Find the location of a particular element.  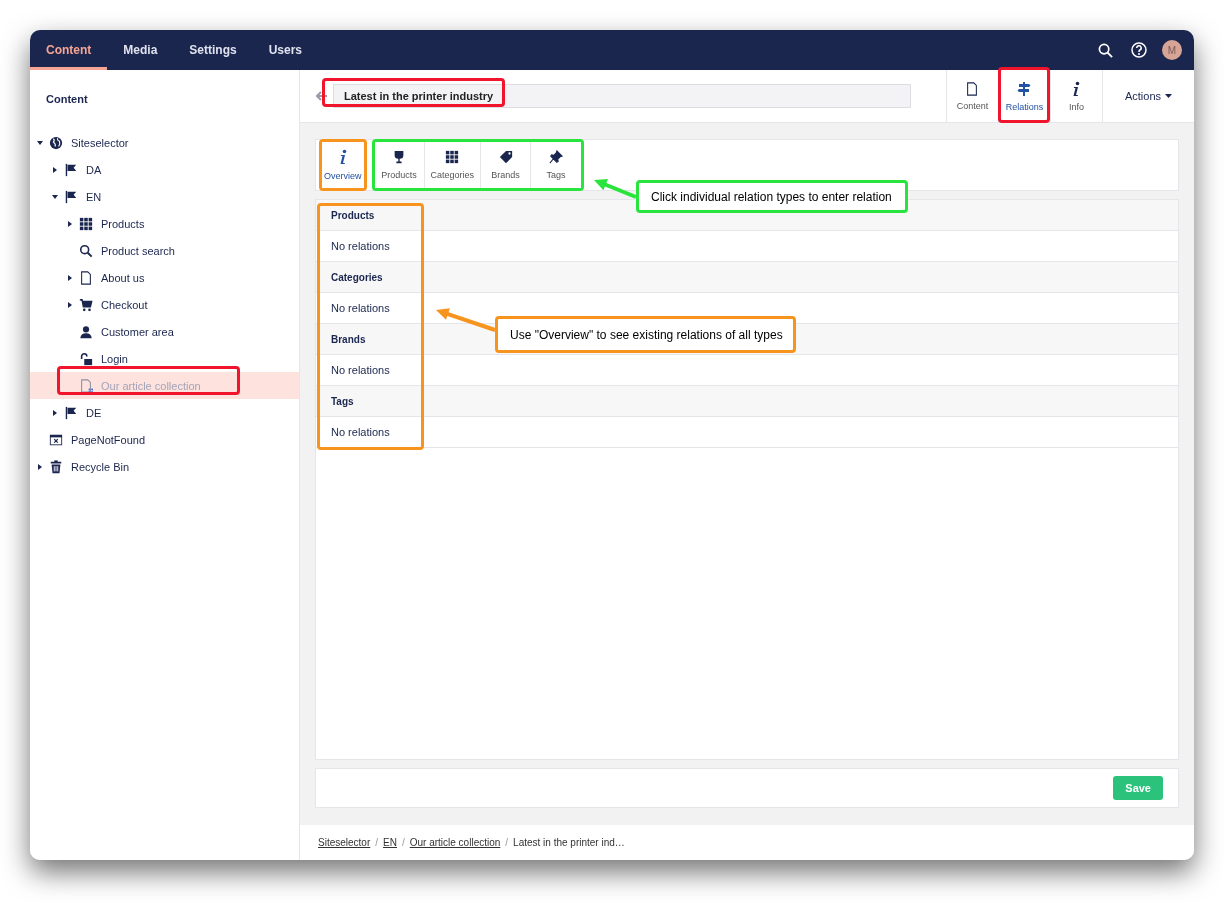

section-title: Brands is located at coordinates (348, 339).